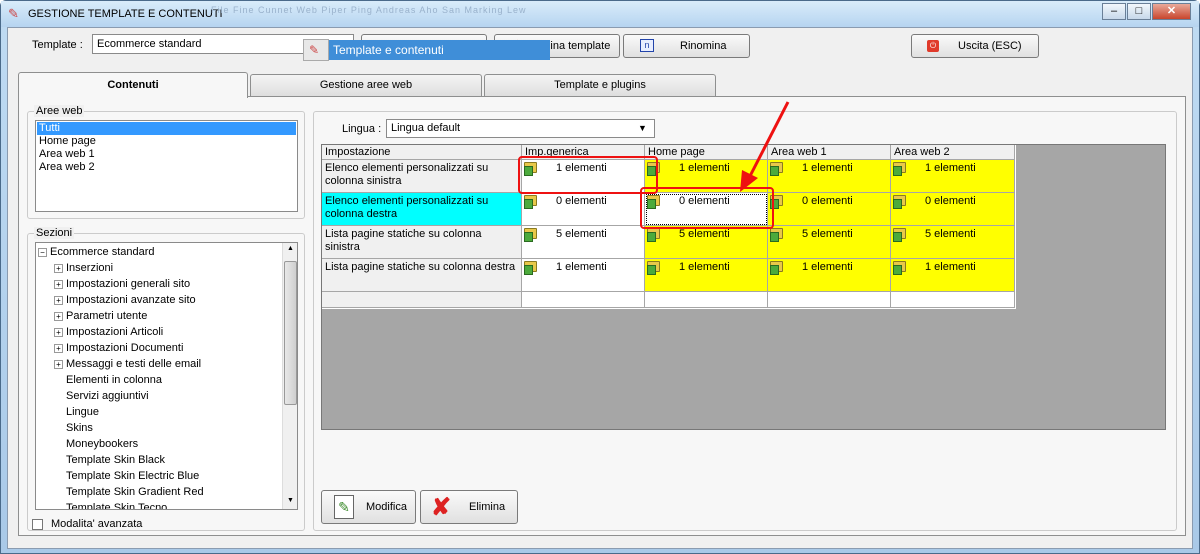 The image size is (1200, 554). Describe the element at coordinates (166, 166) in the screenshot. I see `aree-web-list: Tutti Home page Area web 1 Area web 2` at that location.